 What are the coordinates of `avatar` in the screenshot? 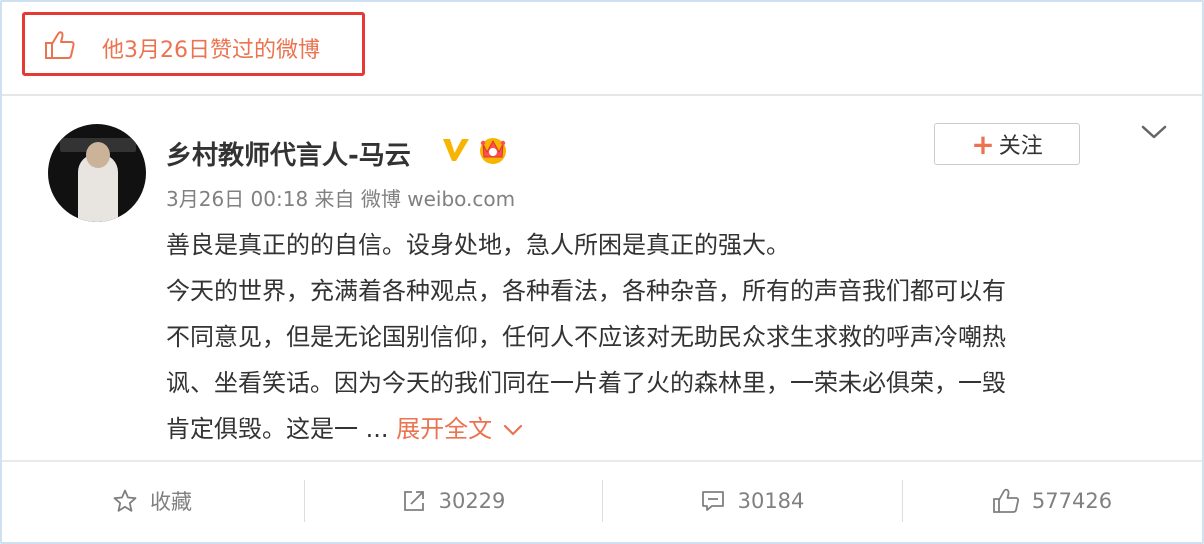 It's located at (97, 173).